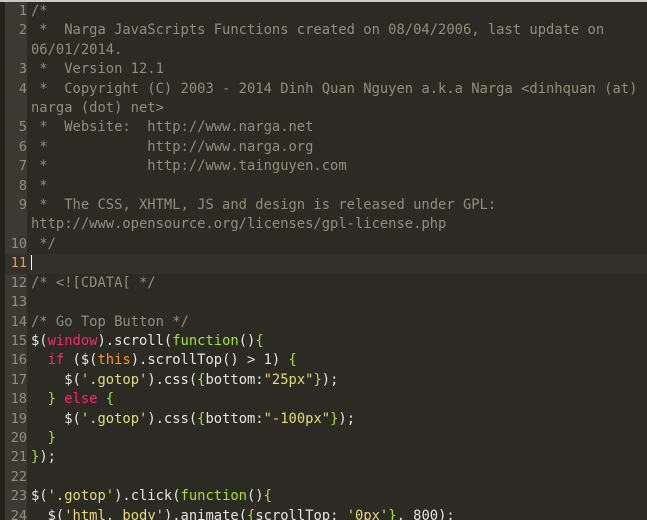 The width and height of the screenshot is (647, 520). What do you see at coordinates (114, 360) in the screenshot?
I see `code-token-this-keyword: this` at bounding box center [114, 360].